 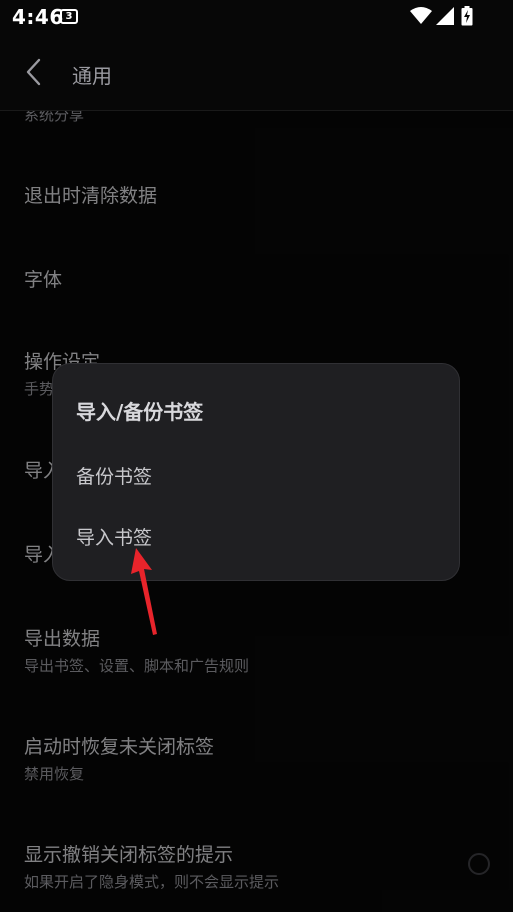 What do you see at coordinates (140, 412) in the screenshot?
I see `dialog-title: 导入/备份书签` at bounding box center [140, 412].